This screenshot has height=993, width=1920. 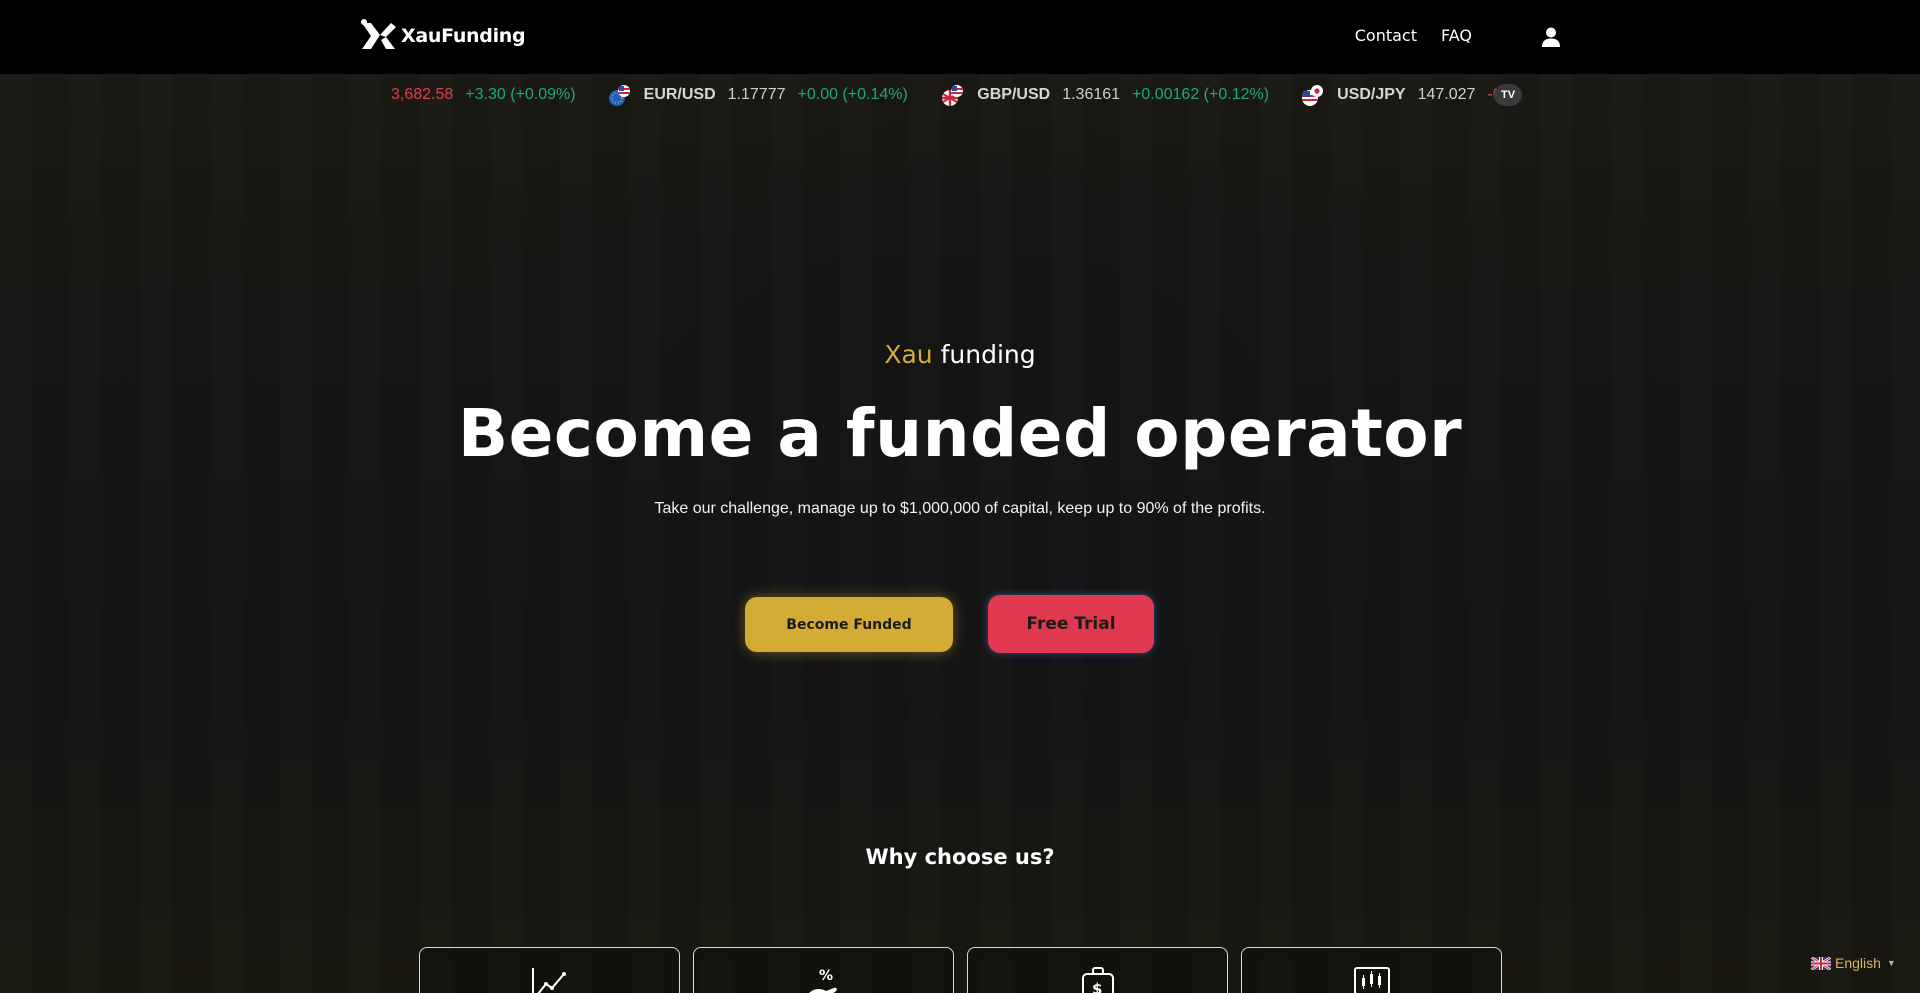 What do you see at coordinates (1508, 95) in the screenshot?
I see `tradingview-badge: TV` at bounding box center [1508, 95].